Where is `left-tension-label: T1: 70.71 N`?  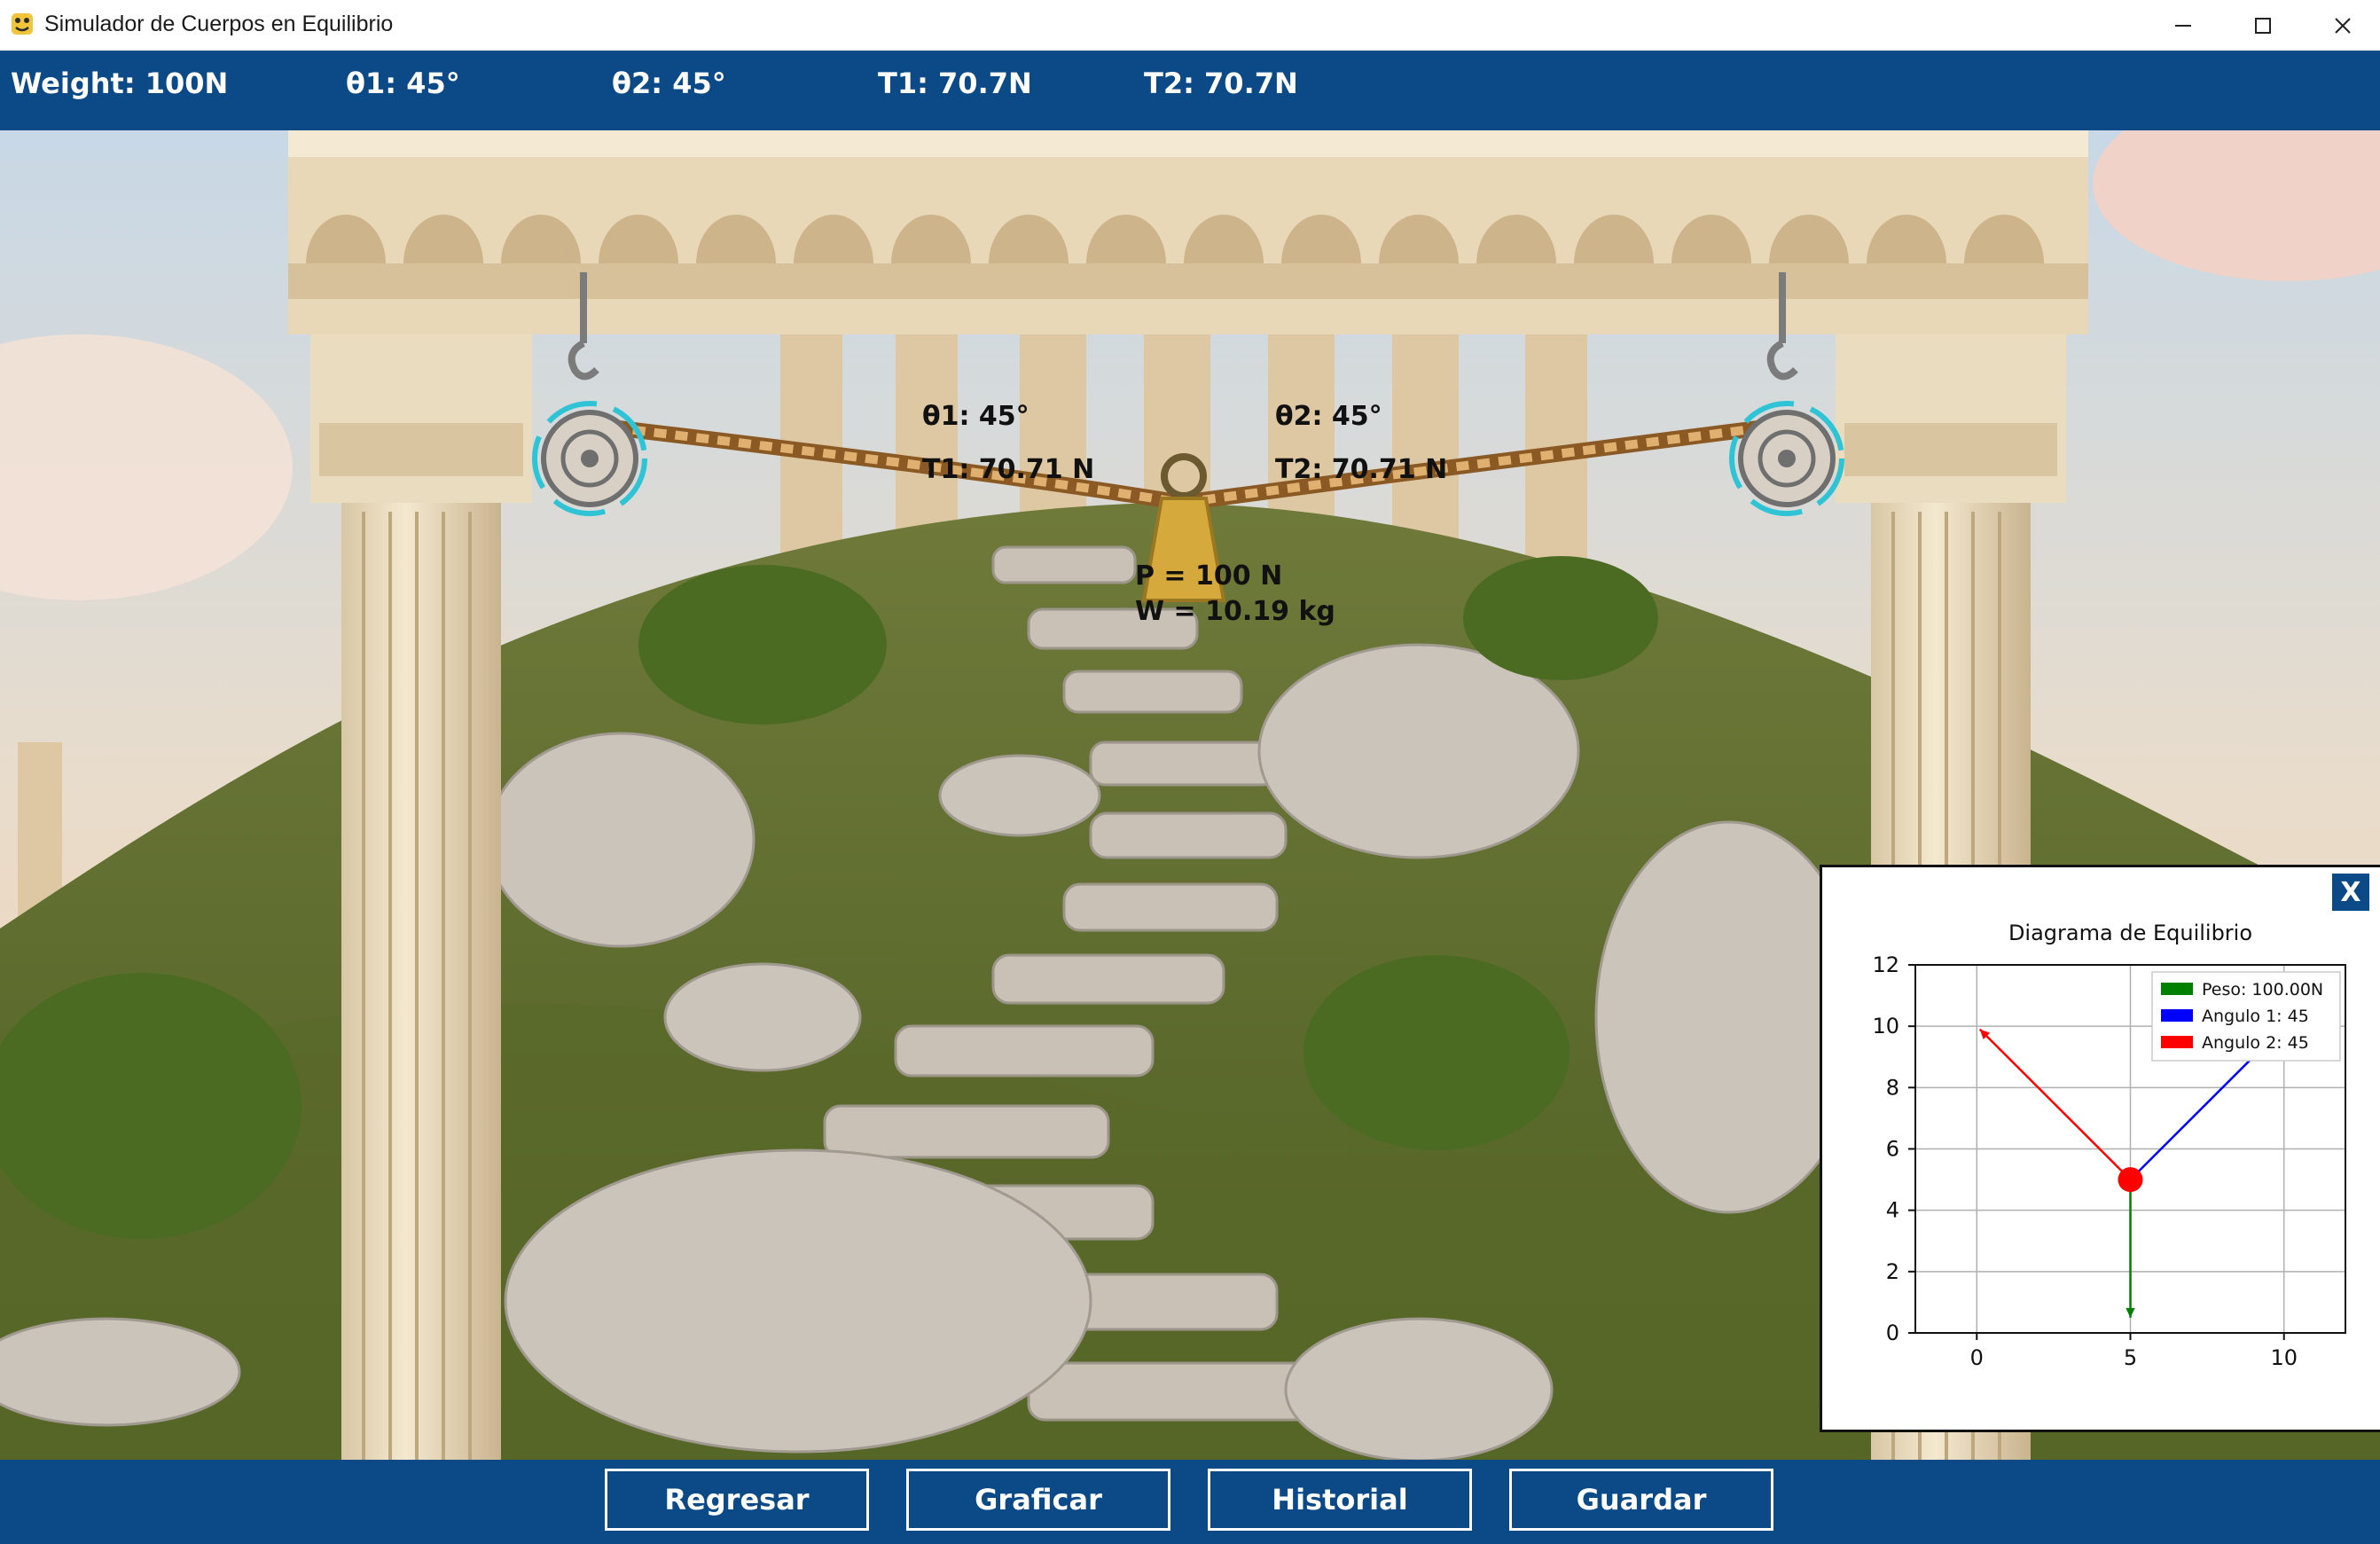
left-tension-label: T1: 70.71 N is located at coordinates (1008, 469).